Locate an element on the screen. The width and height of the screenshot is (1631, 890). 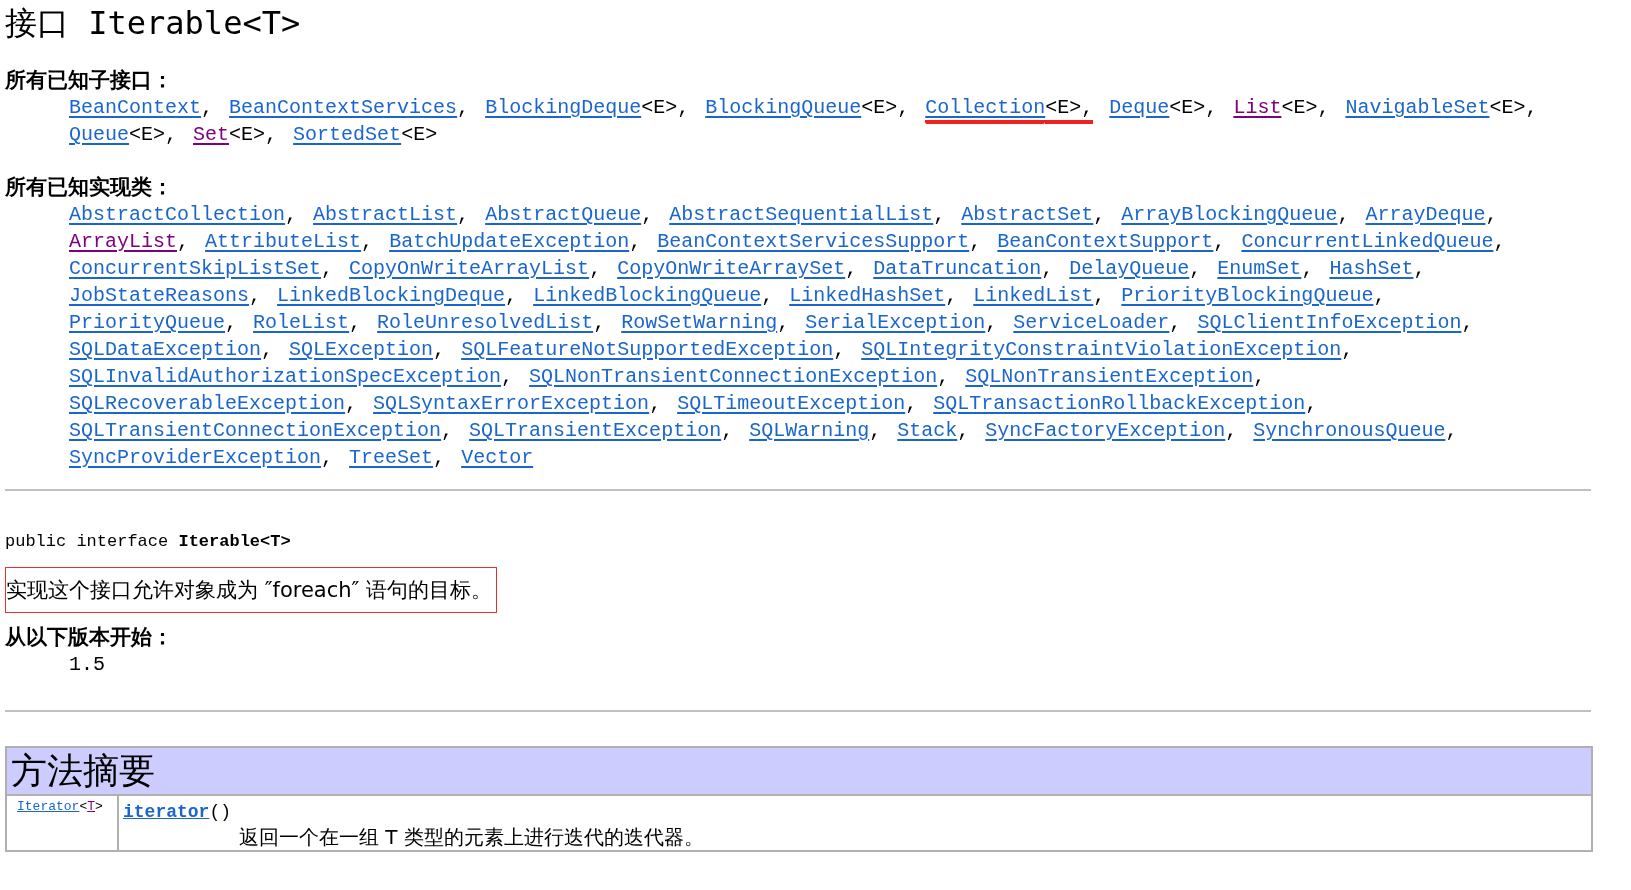
class-link: NavigableSet is located at coordinates (1417, 107).